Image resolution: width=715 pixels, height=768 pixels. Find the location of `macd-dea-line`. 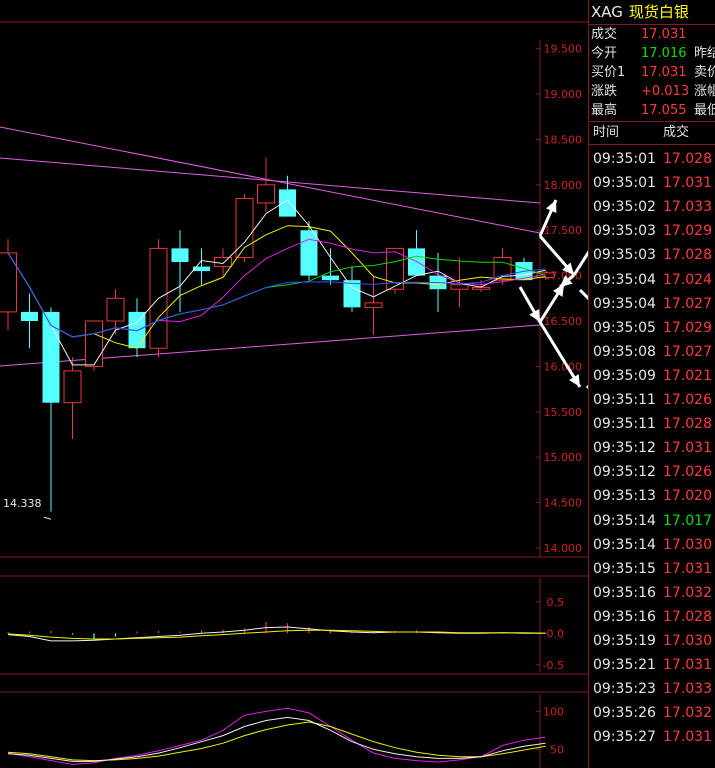

macd-dea-line is located at coordinates (276, 634).